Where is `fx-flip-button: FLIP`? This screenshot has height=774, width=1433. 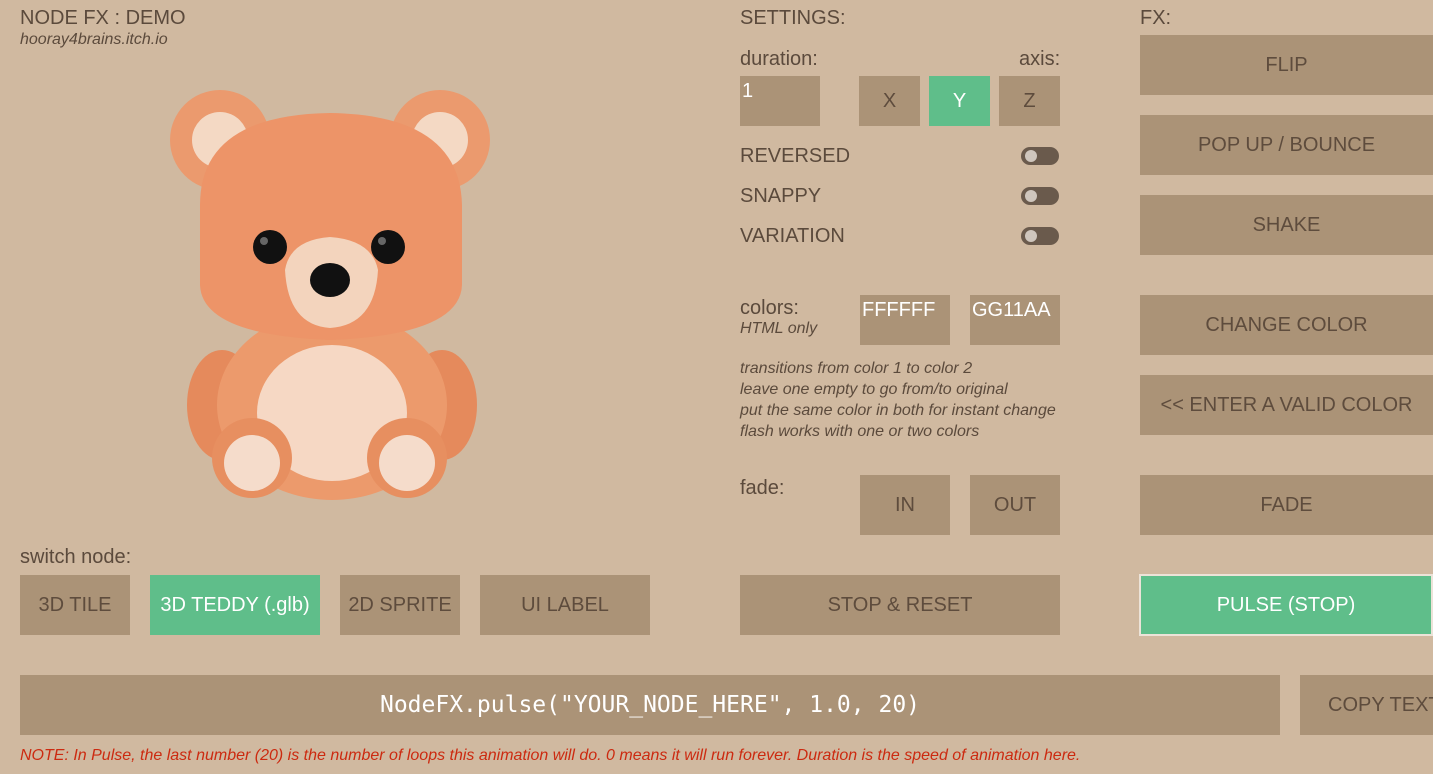
fx-flip-button: FLIP is located at coordinates (1286, 65).